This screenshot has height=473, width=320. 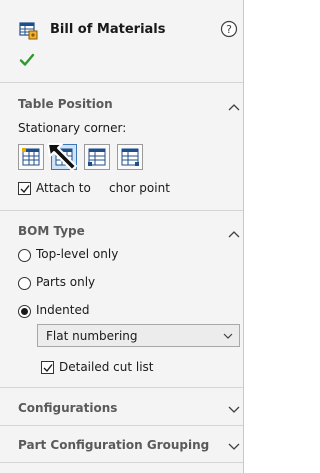 I want to click on part-configuration-grouping-heading: Part Configuration Grouping, so click(x=113, y=445).